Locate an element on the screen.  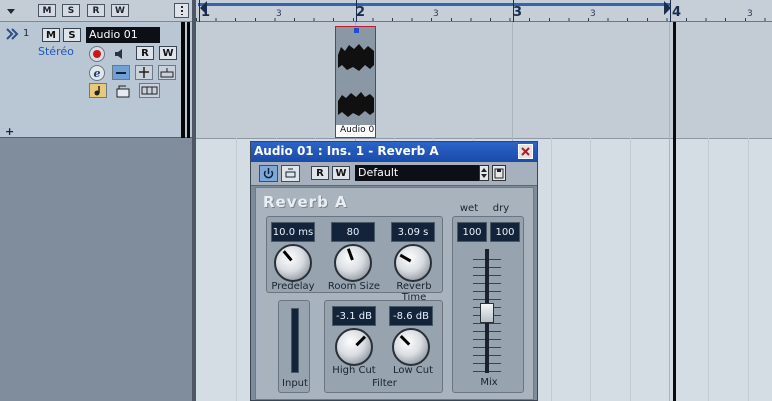
predelay-knob is located at coordinates (293, 263).